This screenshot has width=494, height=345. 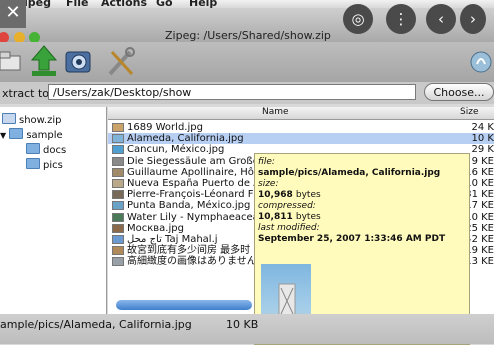 What do you see at coordinates (55, 150) in the screenshot?
I see `tree-docs-label: docs` at bounding box center [55, 150].